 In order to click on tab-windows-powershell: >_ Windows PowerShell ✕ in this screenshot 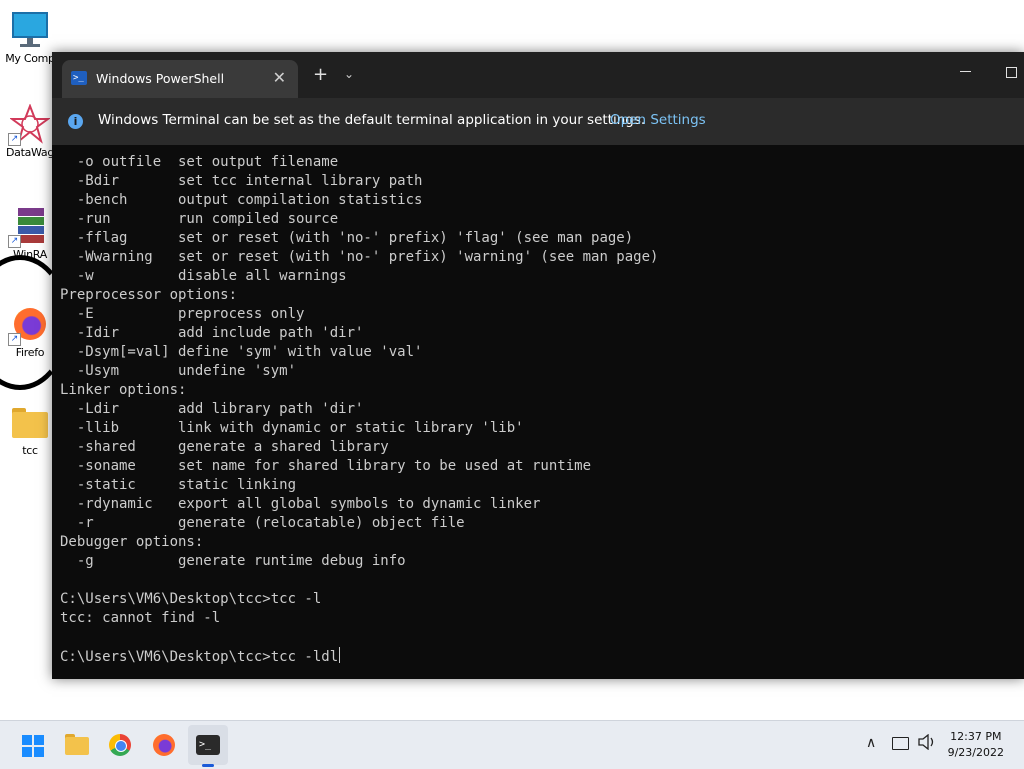, I will do `click(180, 79)`.